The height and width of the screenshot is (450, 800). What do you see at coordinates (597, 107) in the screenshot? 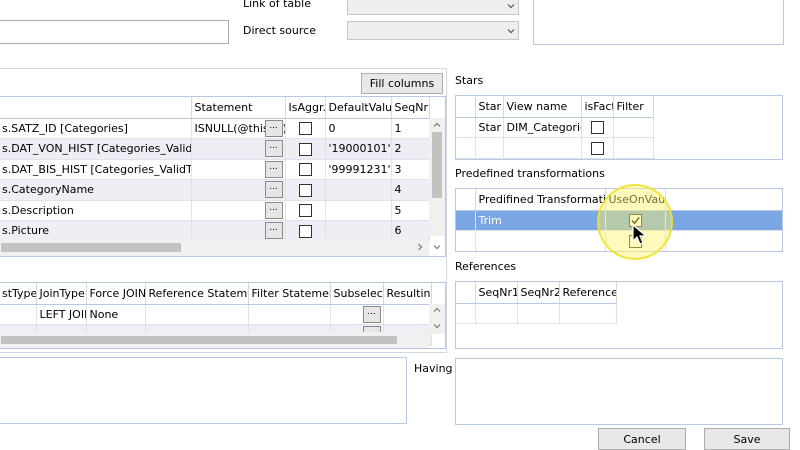
I see `col-header-isfact: isFact` at bounding box center [597, 107].